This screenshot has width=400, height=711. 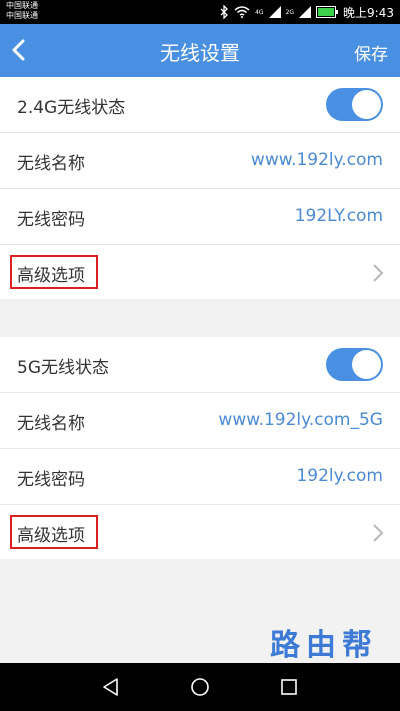 I want to click on row-2-4g-advanced: 高级选项, so click(x=200, y=272).